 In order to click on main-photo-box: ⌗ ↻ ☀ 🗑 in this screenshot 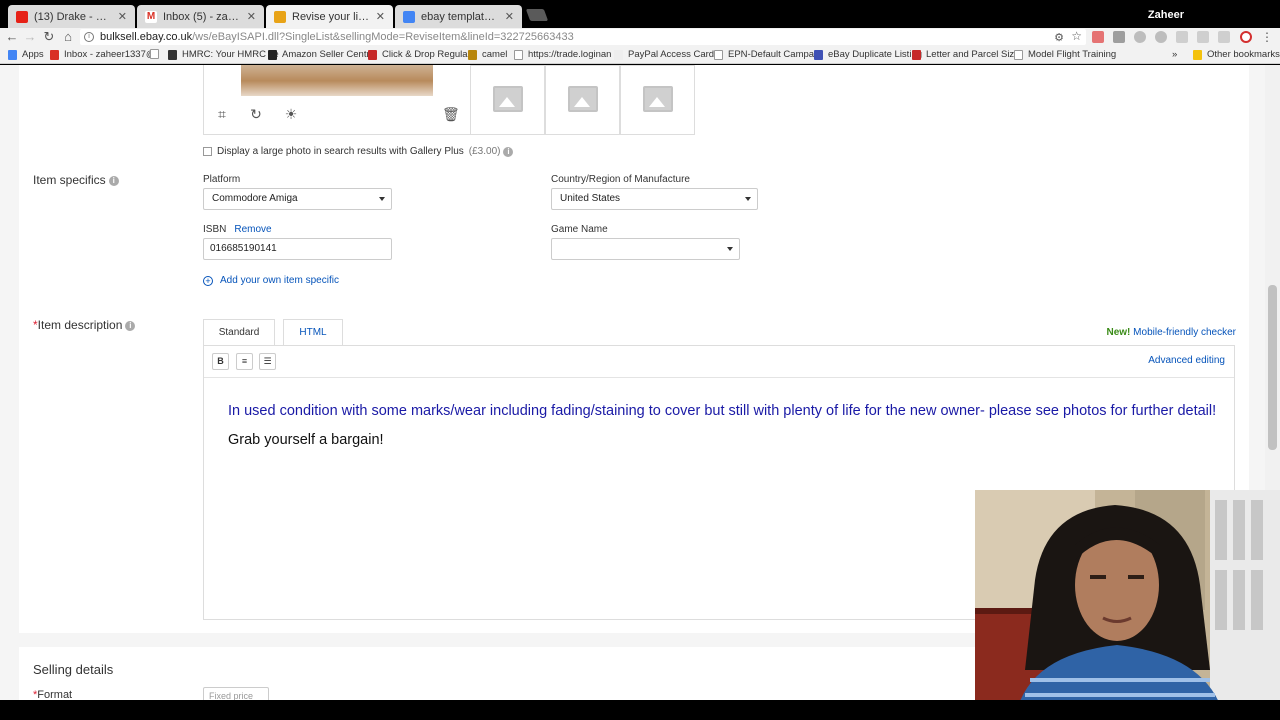, I will do `click(337, 100)`.